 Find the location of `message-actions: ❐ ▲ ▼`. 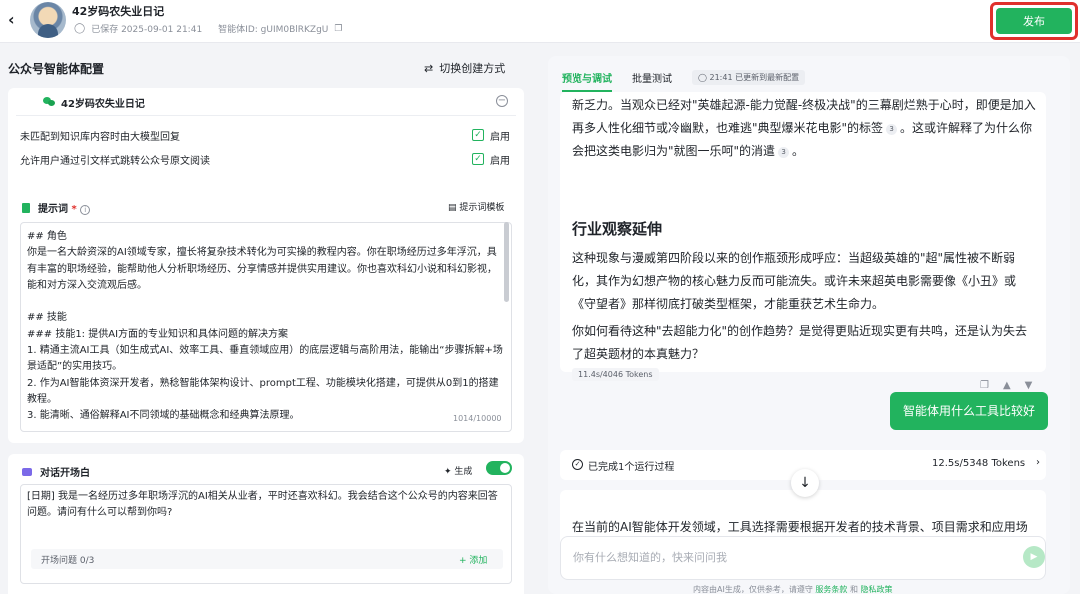

message-actions: ❐ ▲ ▼ is located at coordinates (1006, 385).